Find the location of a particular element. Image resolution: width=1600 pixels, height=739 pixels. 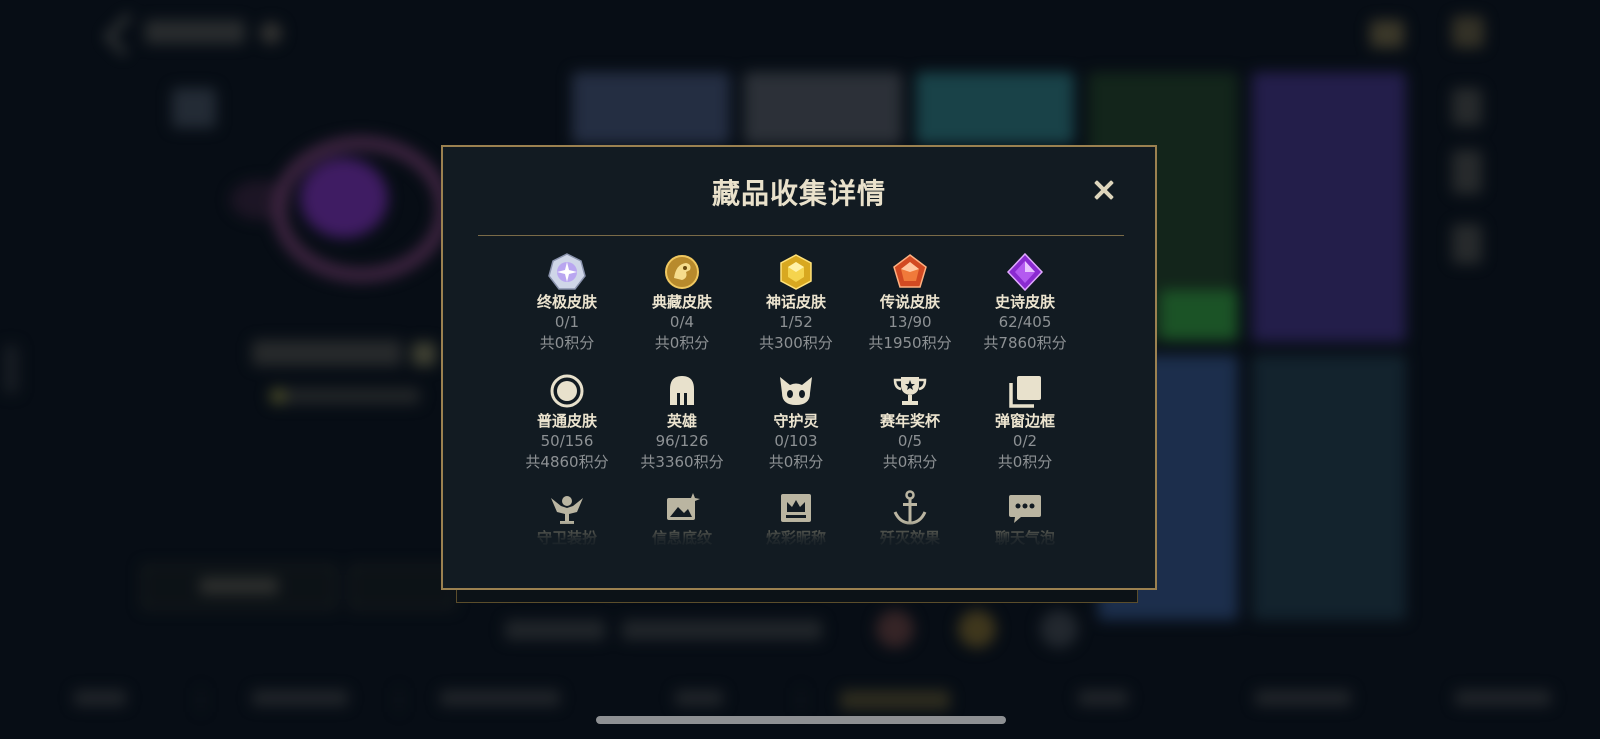

collection-item-label: 英雄 is located at coordinates (681, 421).